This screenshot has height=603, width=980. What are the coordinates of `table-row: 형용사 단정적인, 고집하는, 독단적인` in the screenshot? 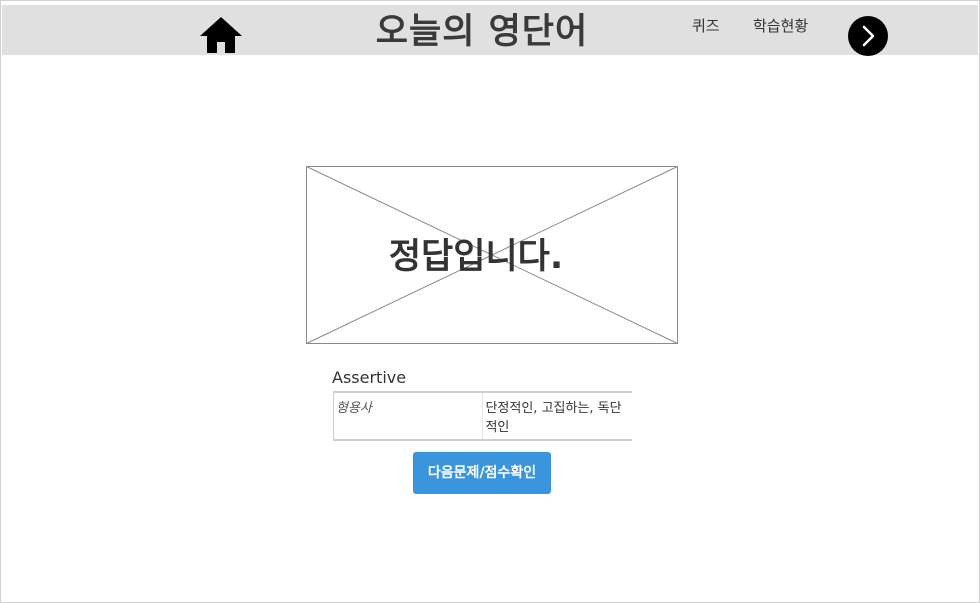 It's located at (483, 416).